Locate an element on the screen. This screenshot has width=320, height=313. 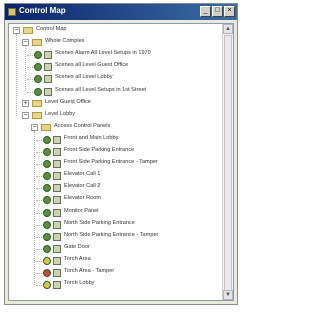
tree-item-label: Torch Lobby is located at coordinates (79, 283).